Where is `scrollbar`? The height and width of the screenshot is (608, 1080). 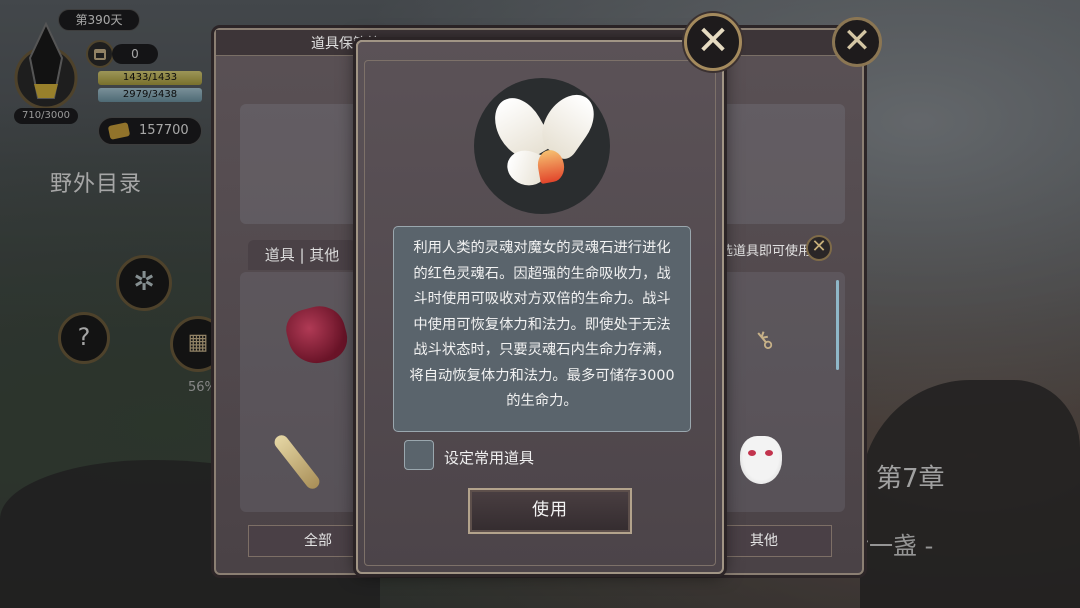 scrollbar is located at coordinates (837, 325).